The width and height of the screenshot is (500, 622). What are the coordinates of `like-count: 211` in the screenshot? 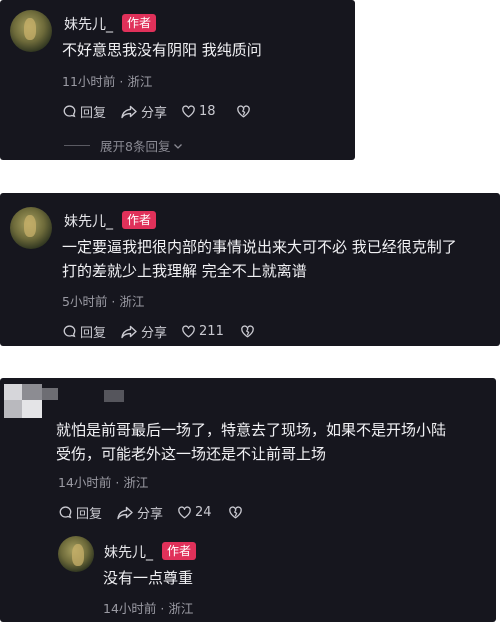 It's located at (211, 331).